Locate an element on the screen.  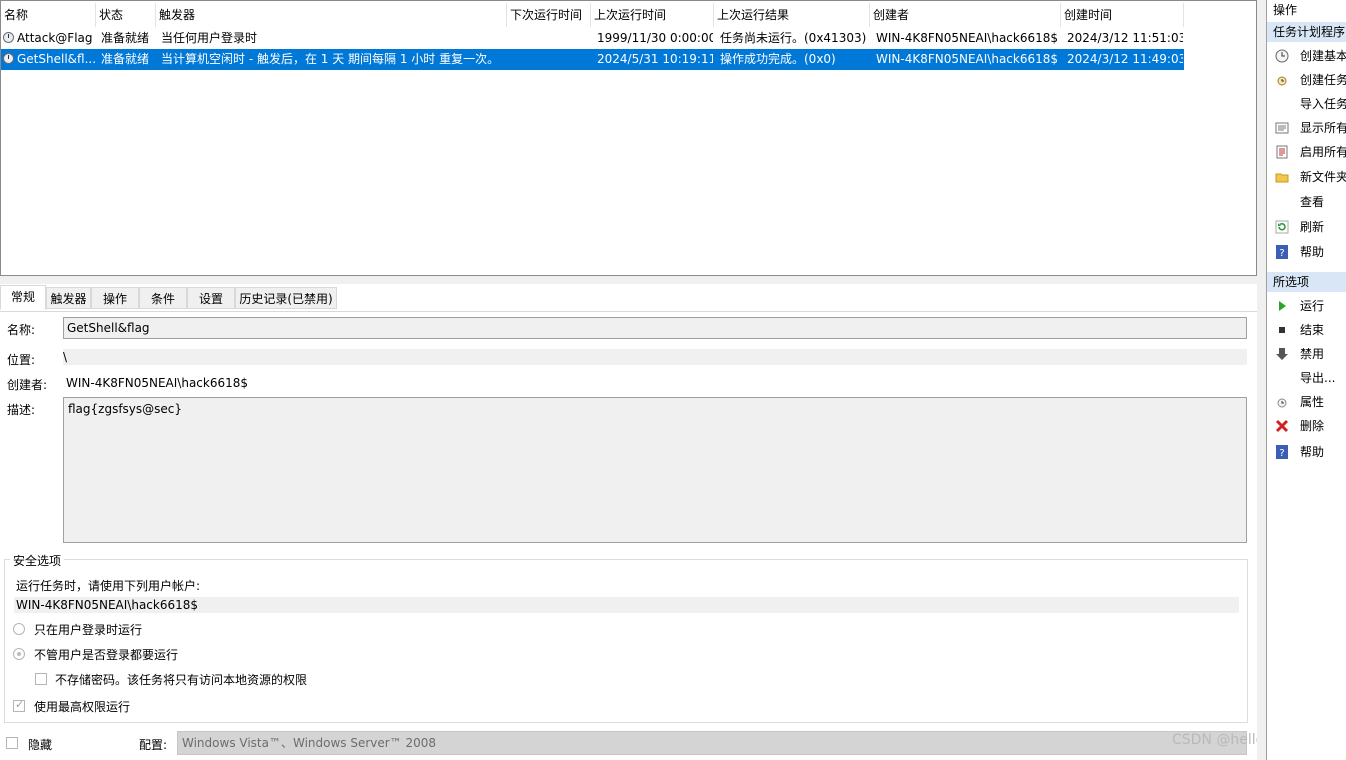
action-help-selected: ? 帮助 is located at coordinates (1306, 452).